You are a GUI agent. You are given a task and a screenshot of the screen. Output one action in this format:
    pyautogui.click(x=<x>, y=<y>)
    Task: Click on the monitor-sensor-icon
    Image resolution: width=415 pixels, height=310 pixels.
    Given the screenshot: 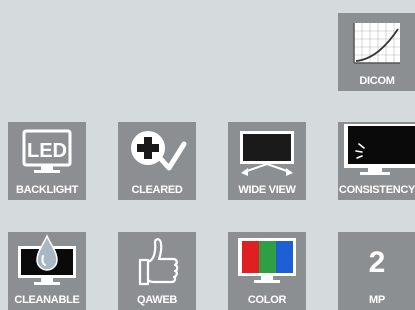 What is the action you would take?
    pyautogui.click(x=376, y=151)
    